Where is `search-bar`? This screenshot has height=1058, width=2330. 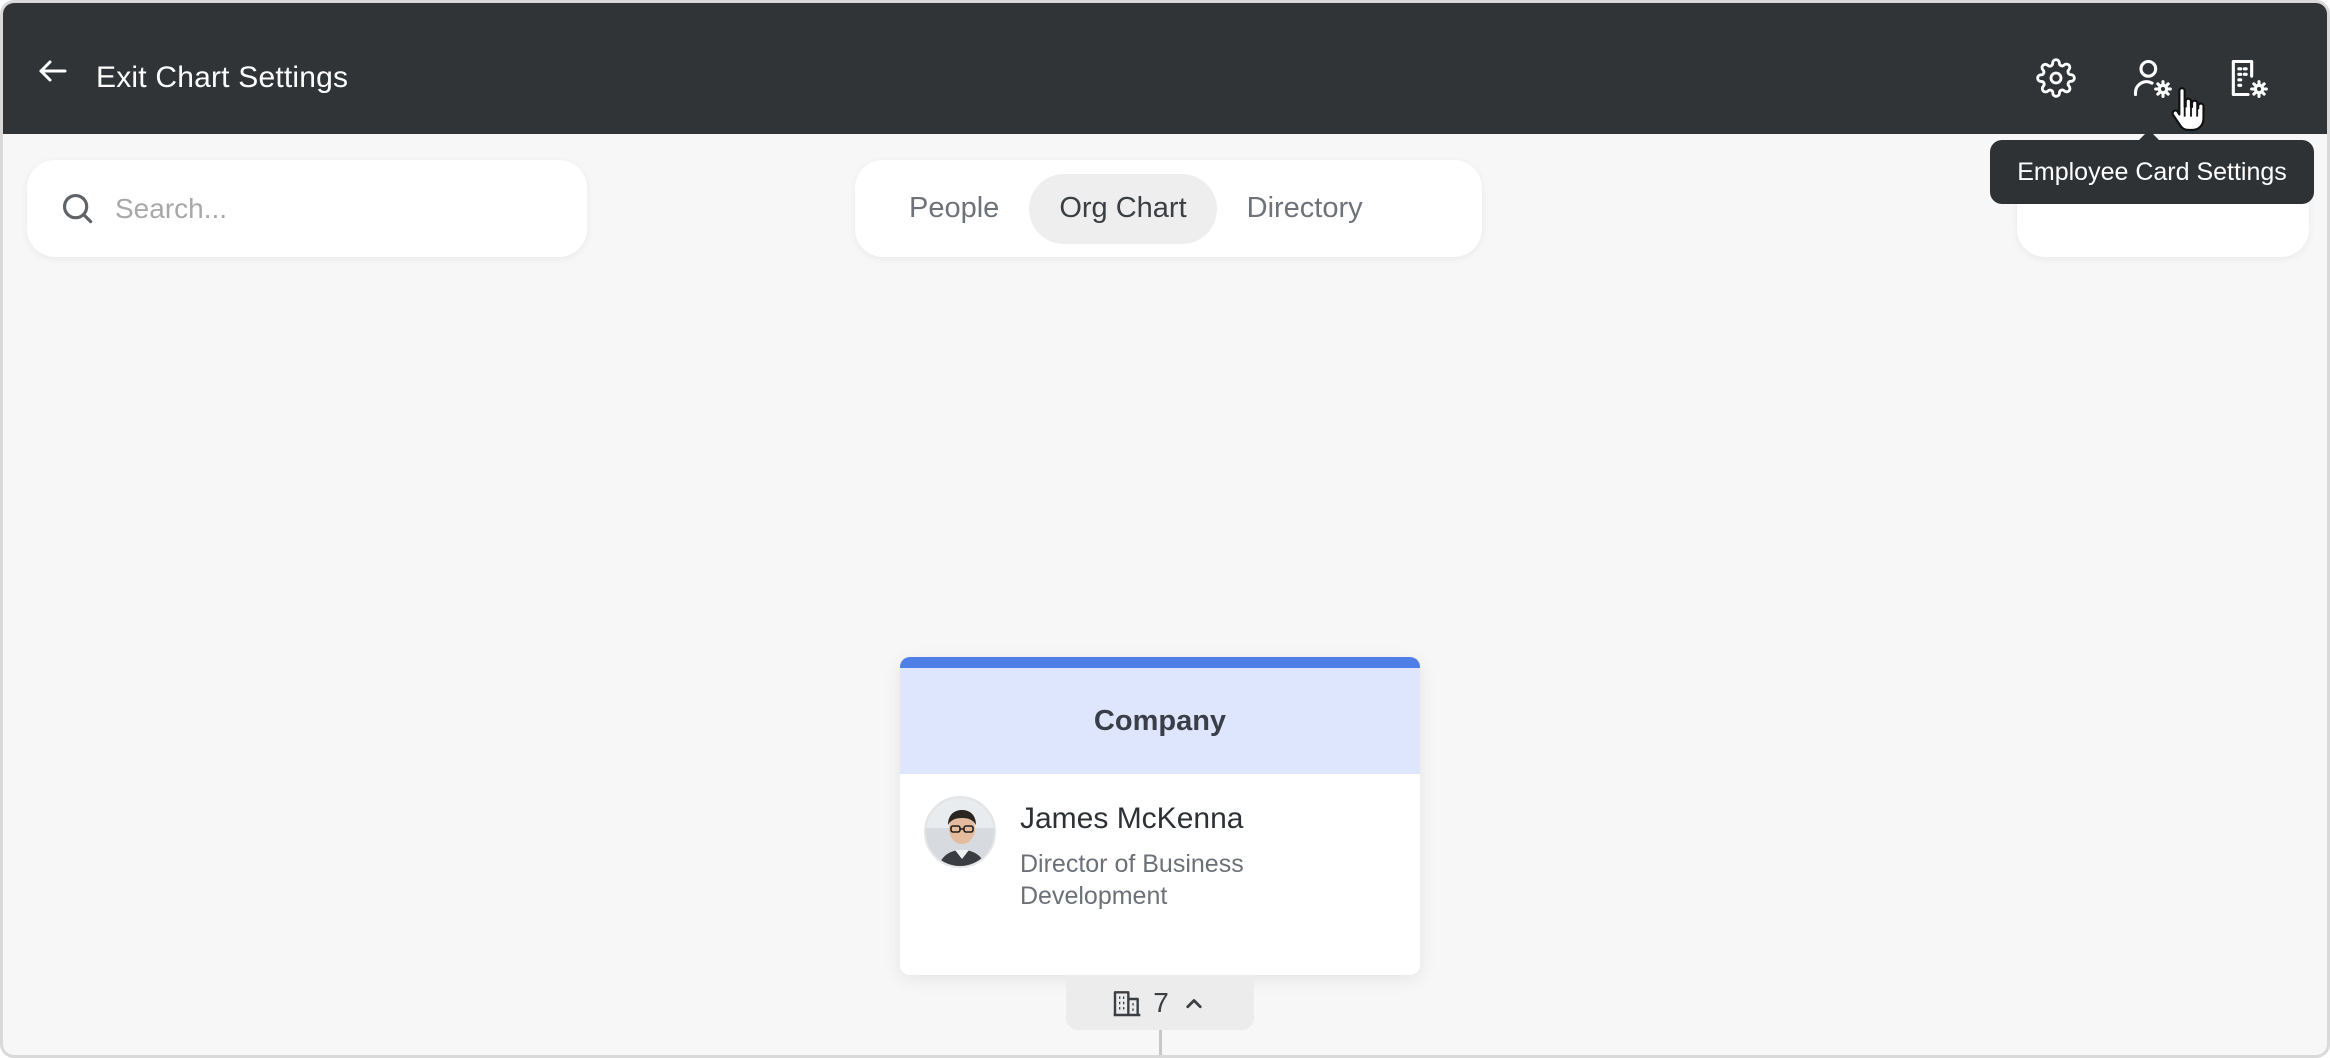
search-bar is located at coordinates (307, 208).